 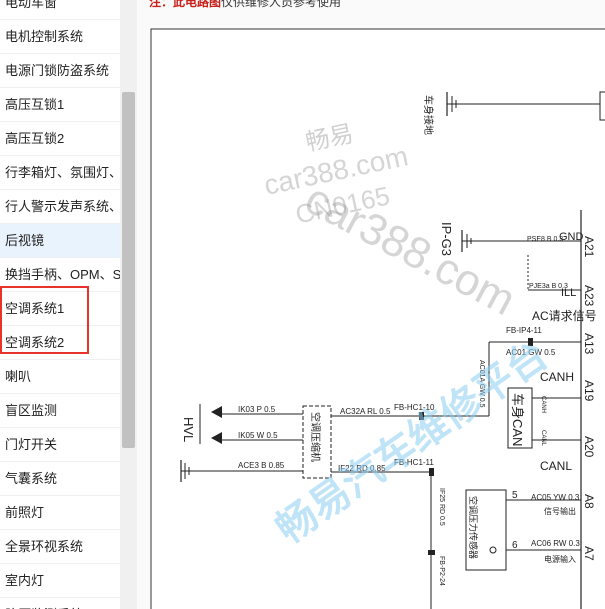 What do you see at coordinates (481, 384) in the screenshot?
I see `wire-ac01a-label: AC01A GW 0.5` at bounding box center [481, 384].